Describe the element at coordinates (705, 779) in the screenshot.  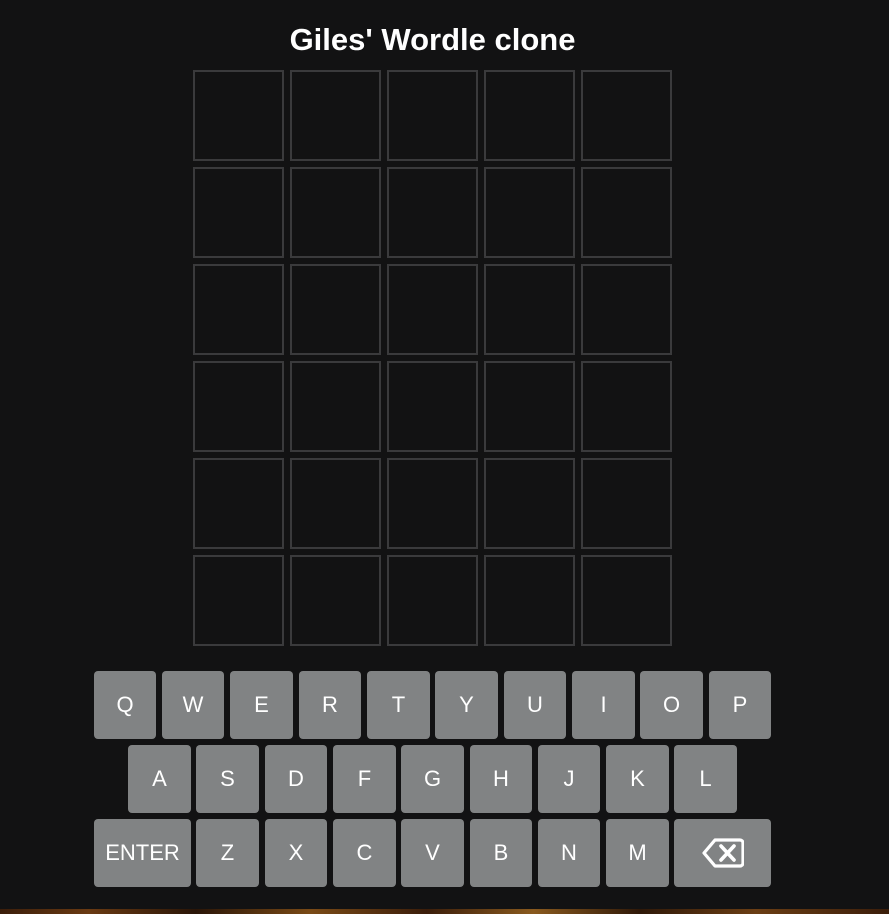
I see `key-l: L` at that location.